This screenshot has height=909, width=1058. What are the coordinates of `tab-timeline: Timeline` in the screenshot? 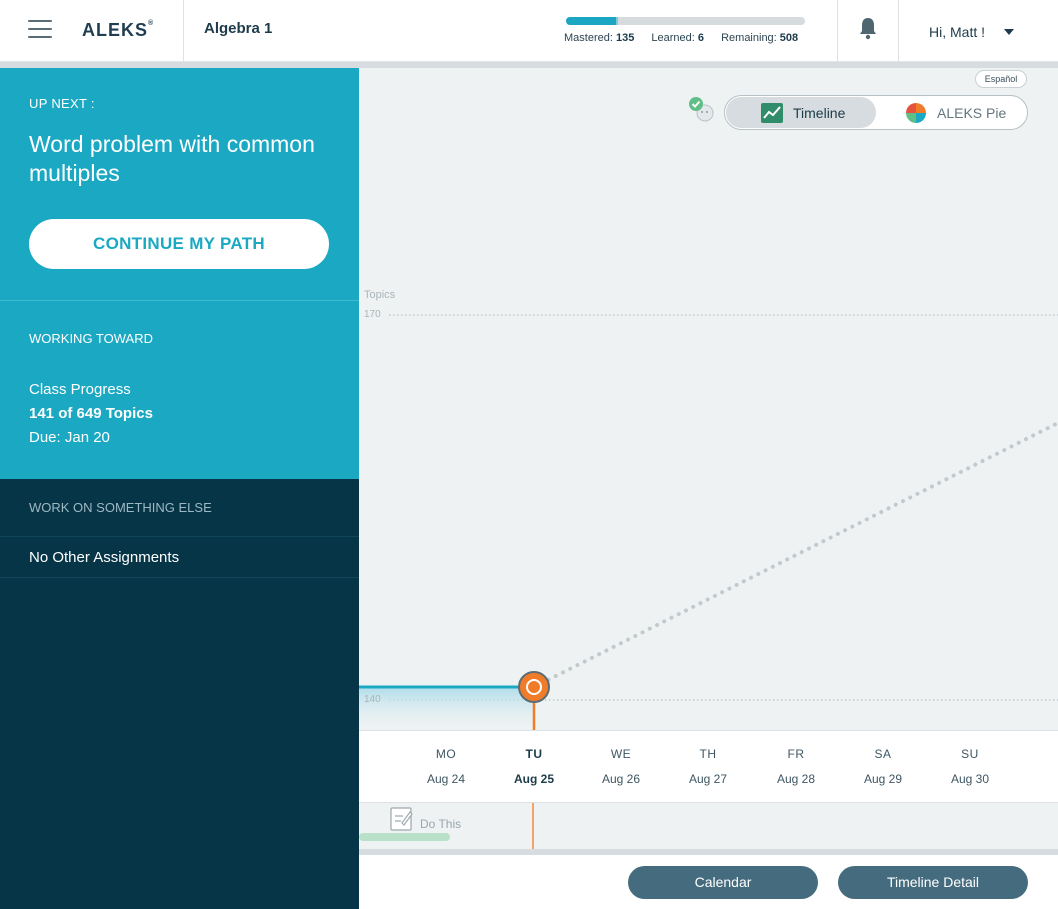 It's located at (801, 112).